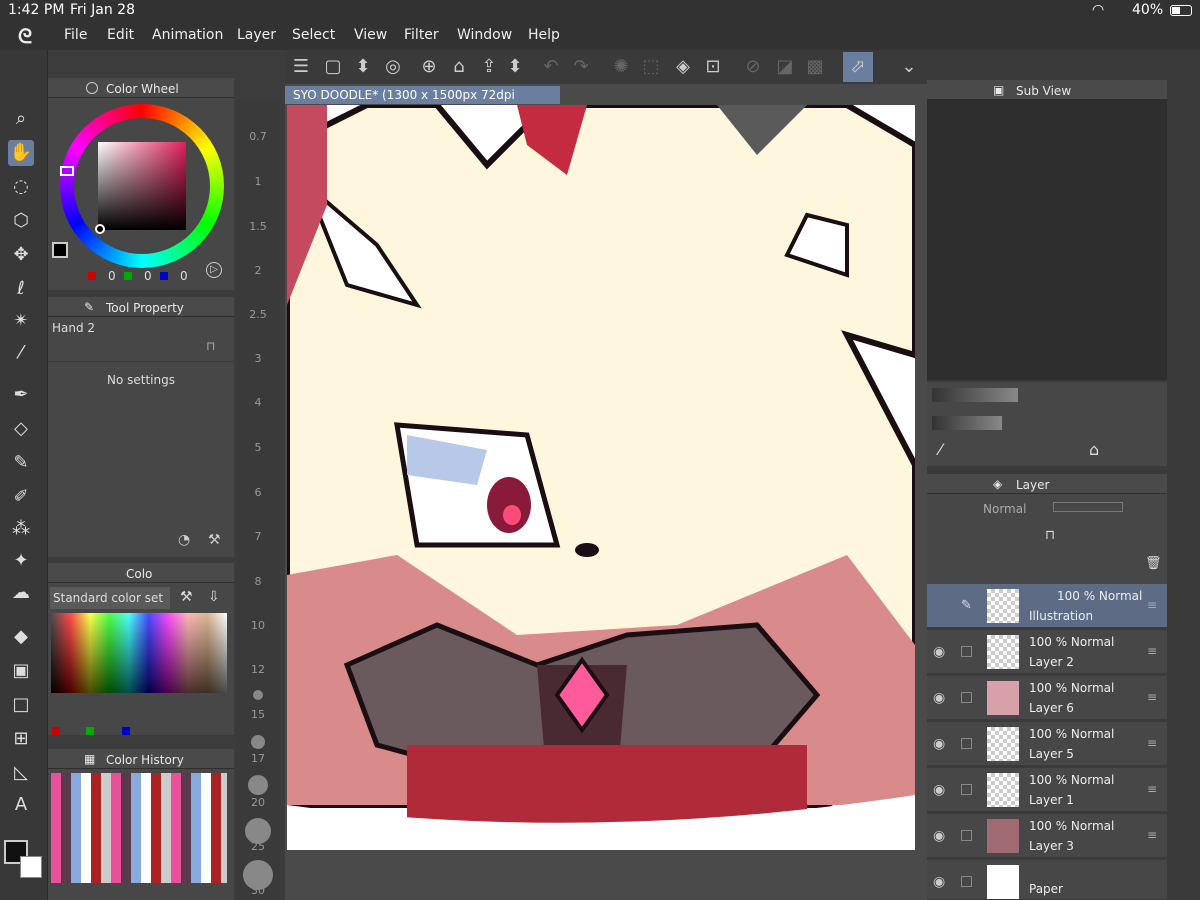 This screenshot has height=900, width=1200. What do you see at coordinates (258, 758) in the screenshot?
I see `brush-size-label: 17` at bounding box center [258, 758].